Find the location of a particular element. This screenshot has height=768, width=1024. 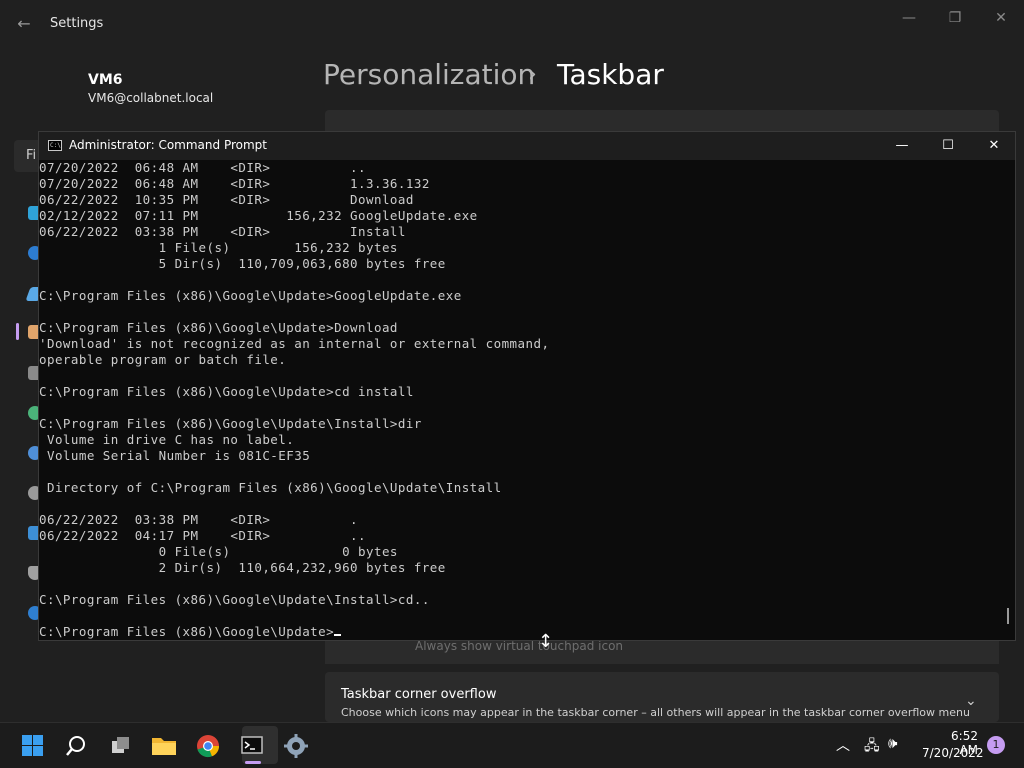

task-view-button is located at coordinates (120, 746).